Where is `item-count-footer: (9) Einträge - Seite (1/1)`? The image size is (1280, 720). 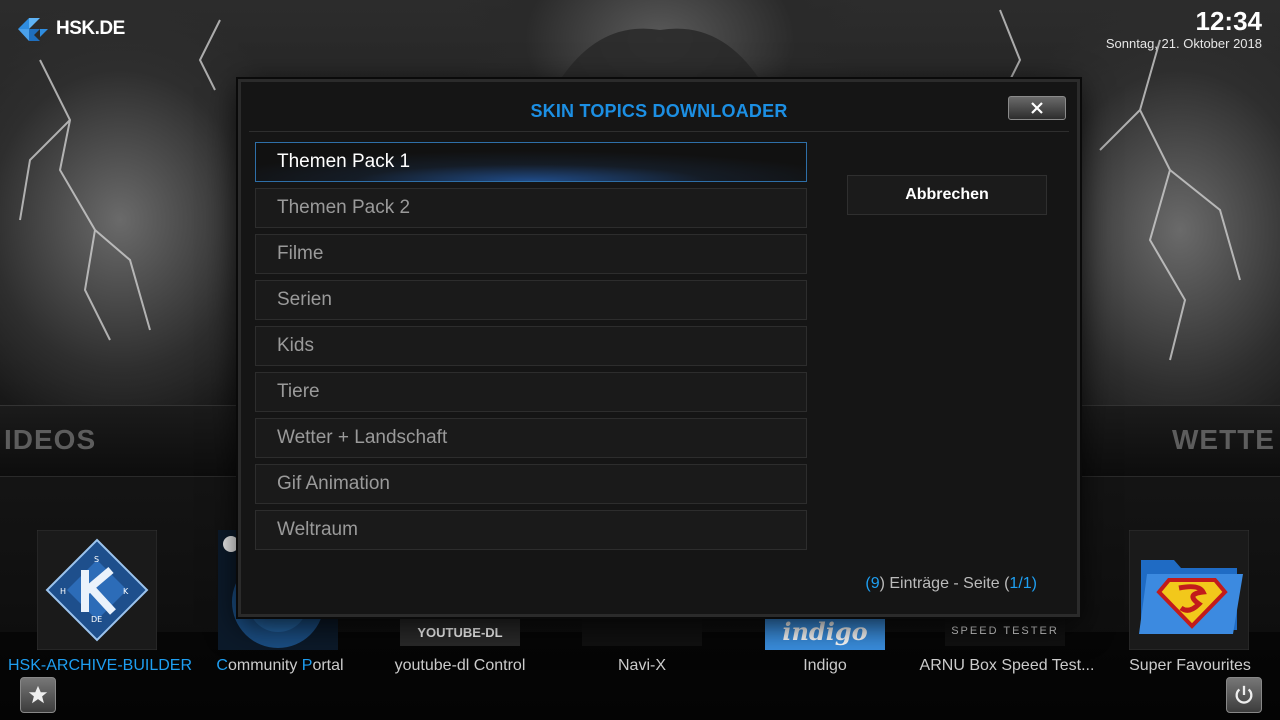 item-count-footer: (9) Einträge - Seite (1/1) is located at coordinates (639, 584).